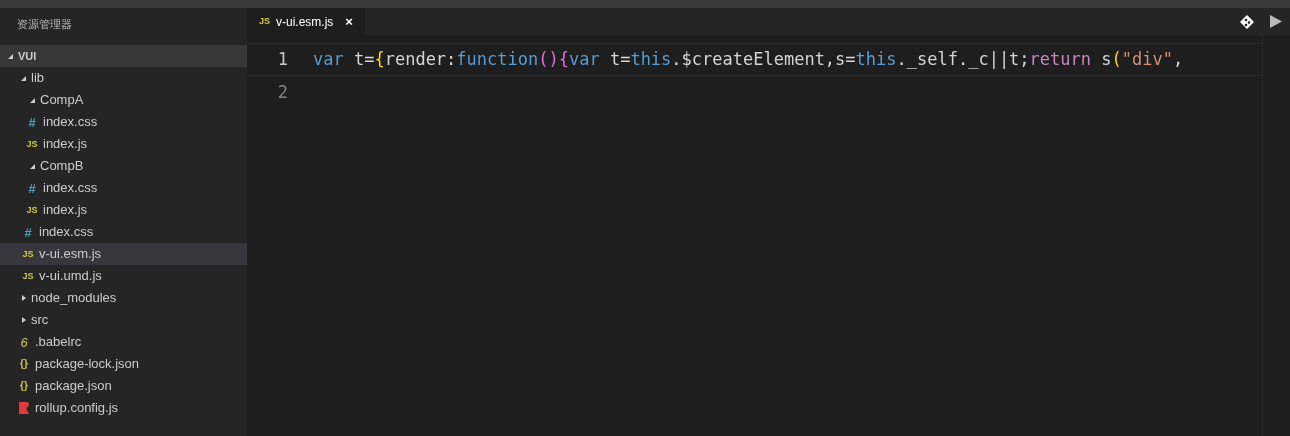 The width and height of the screenshot is (1290, 436). Describe the element at coordinates (282, 59) in the screenshot. I see `line-number: 1` at that location.